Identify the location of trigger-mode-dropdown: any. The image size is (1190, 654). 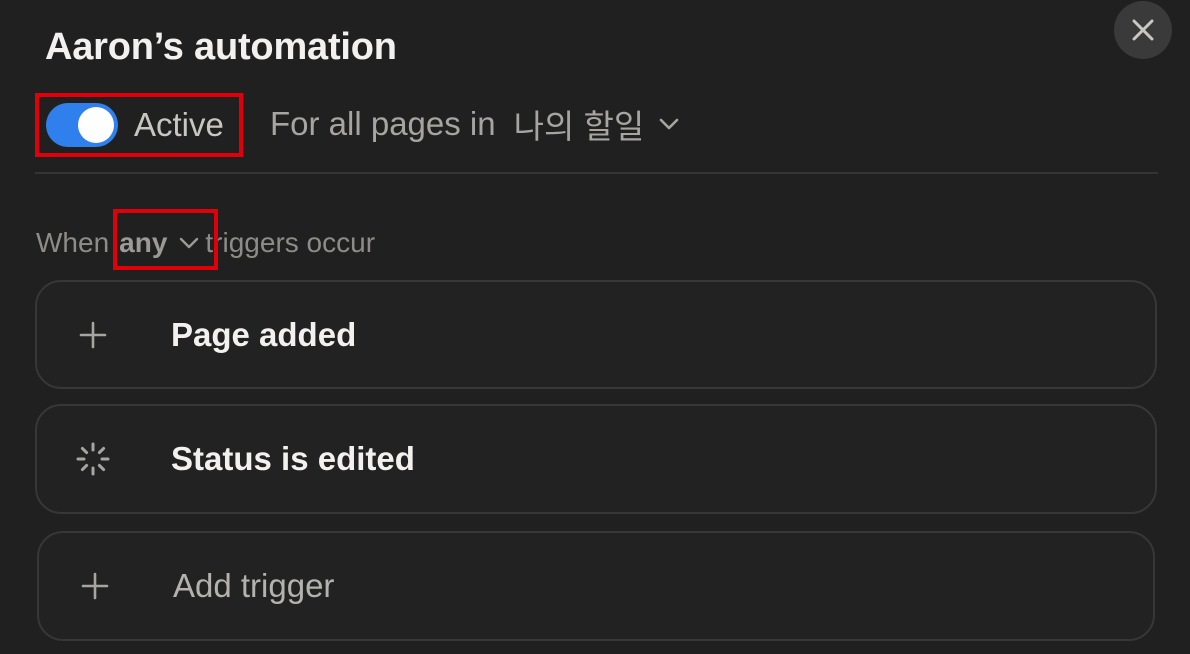
(160, 243).